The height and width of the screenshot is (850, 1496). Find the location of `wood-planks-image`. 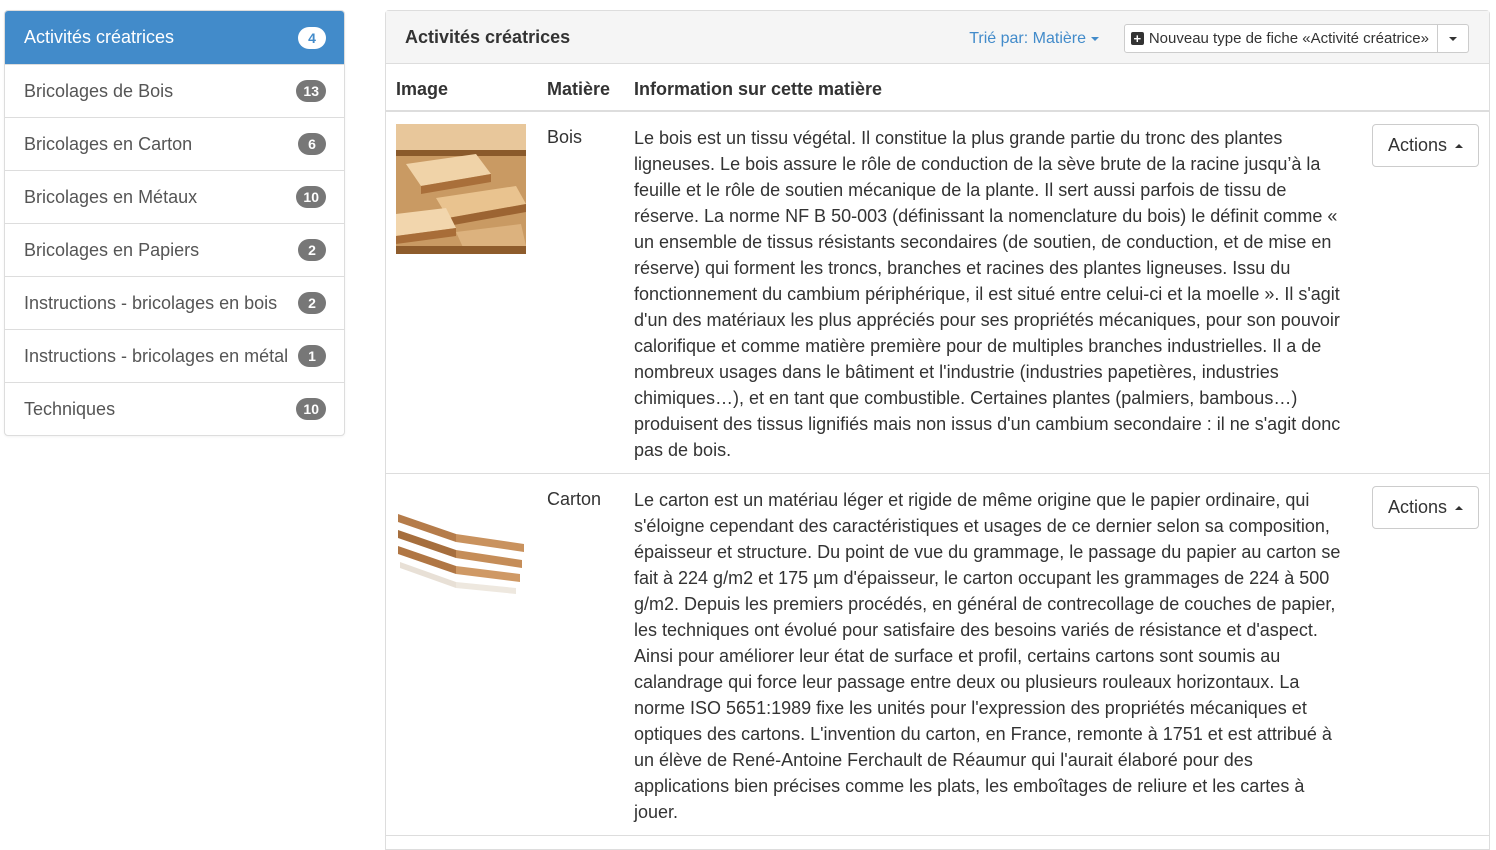

wood-planks-image is located at coordinates (461, 189).